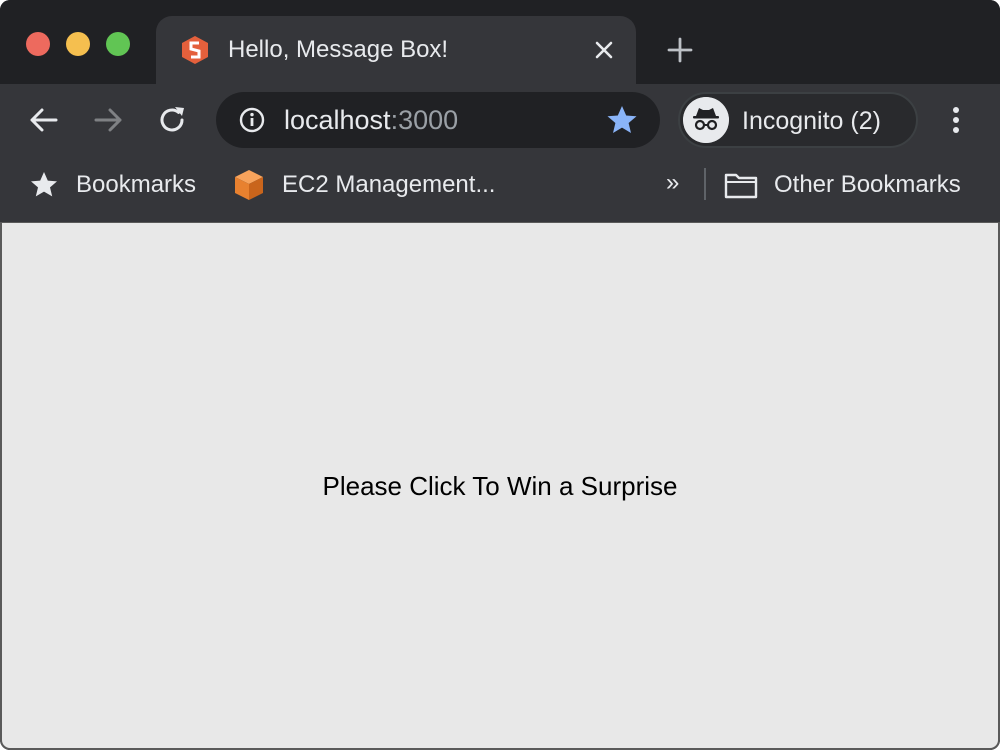  I want to click on toolbar: localhost:3000 Incognito (2), so click(500, 120).